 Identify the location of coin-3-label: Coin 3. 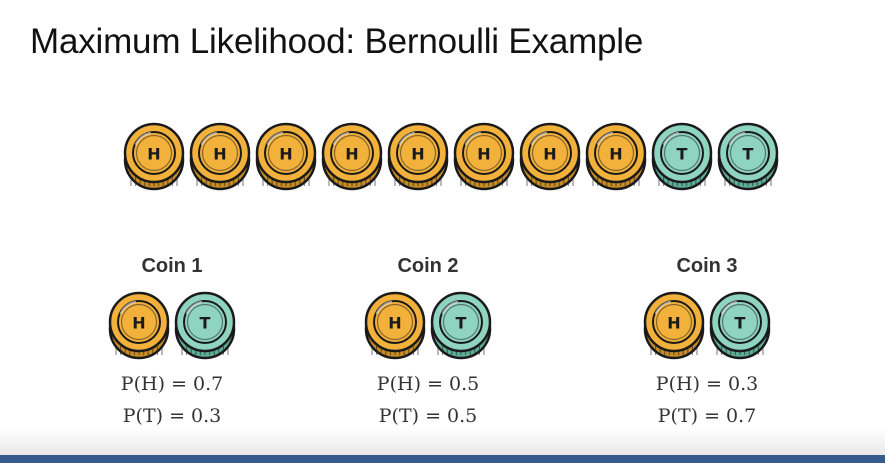
(707, 266).